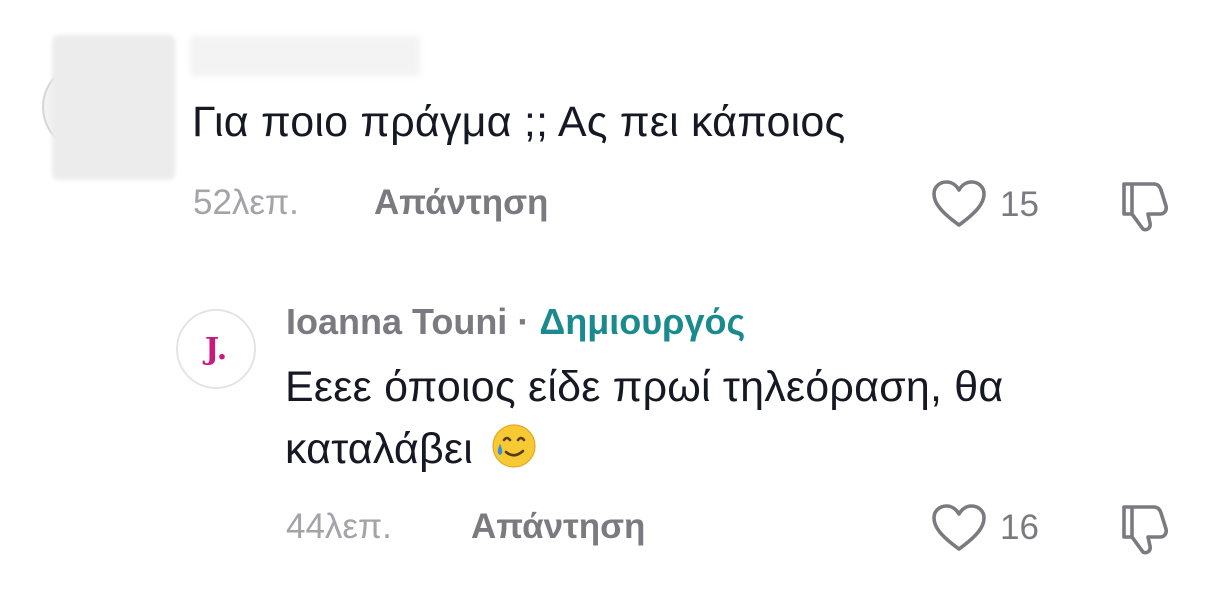 The width and height of the screenshot is (1220, 591). I want to click on avatar-logo-letter: J., so click(216, 349).